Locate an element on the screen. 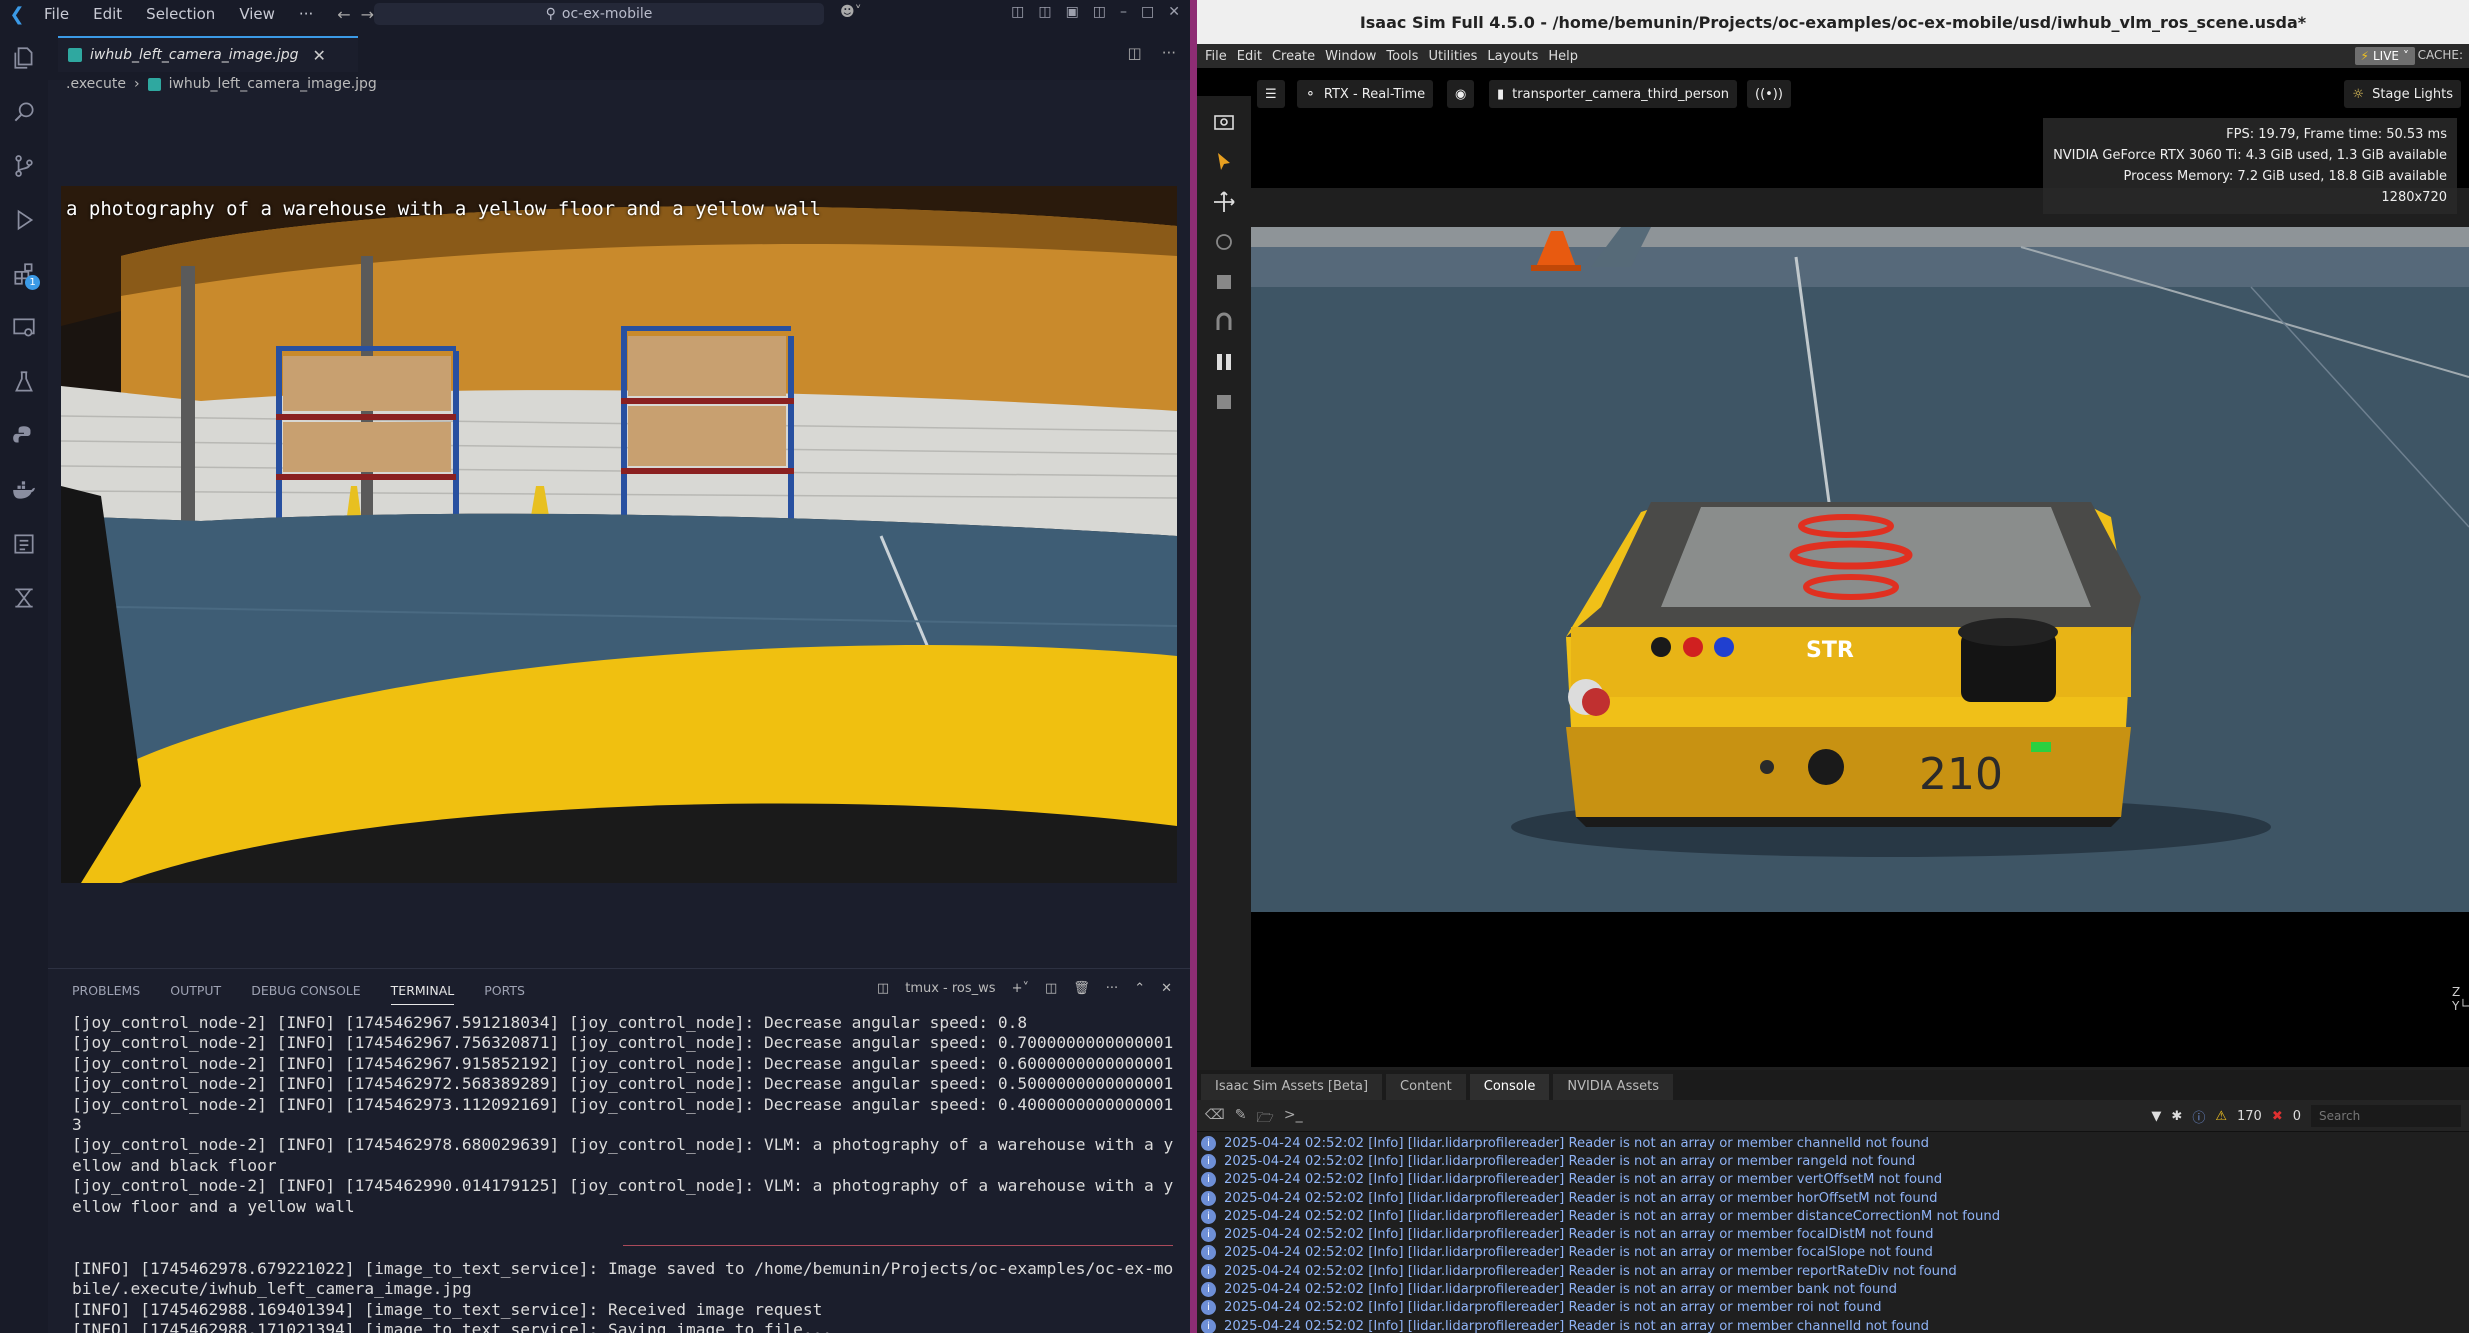  isaac-menu-file: File is located at coordinates (1216, 56).